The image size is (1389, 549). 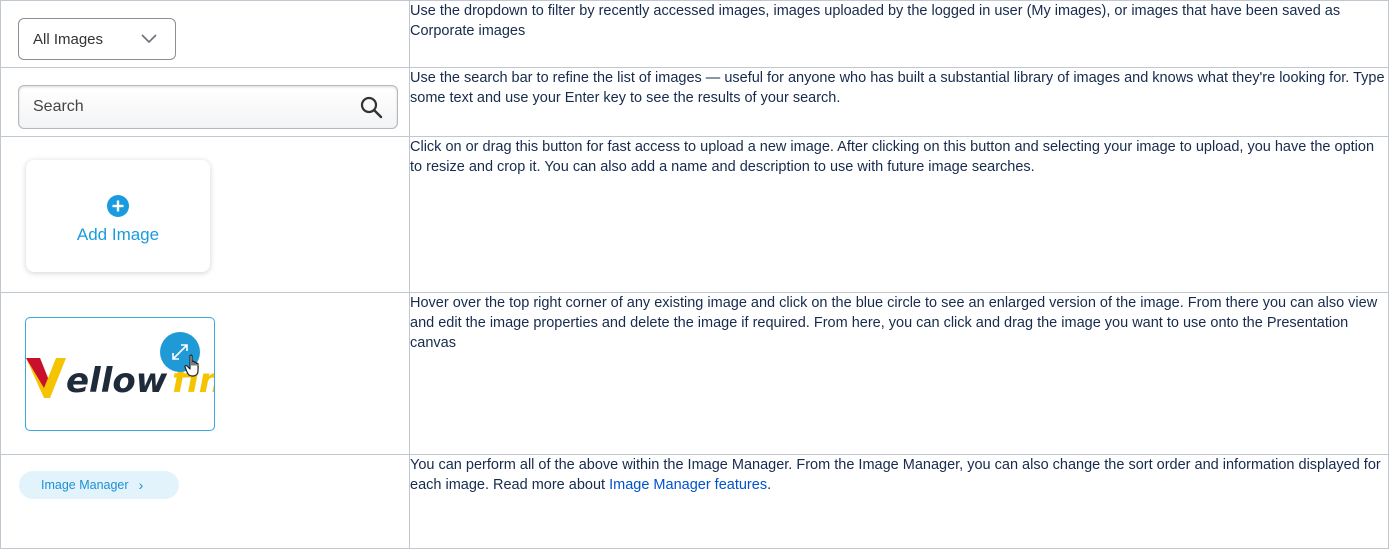 What do you see at coordinates (205, 501) in the screenshot?
I see `image-manager-cell: Image Manager ›` at bounding box center [205, 501].